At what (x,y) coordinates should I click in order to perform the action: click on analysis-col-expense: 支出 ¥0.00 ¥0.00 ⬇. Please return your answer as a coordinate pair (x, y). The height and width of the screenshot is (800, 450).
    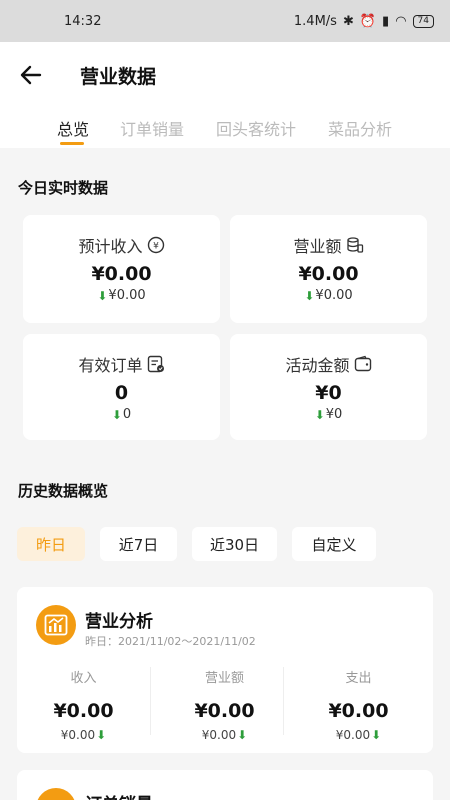
    Looking at the image, I should click on (358, 704).